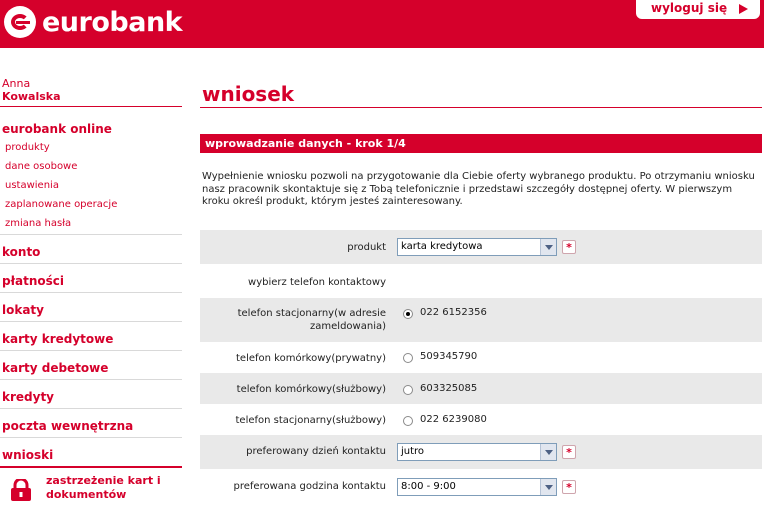 This screenshot has height=507, width=764. Describe the element at coordinates (408, 358) in the screenshot. I see `phone-mobile-private-radio` at that location.